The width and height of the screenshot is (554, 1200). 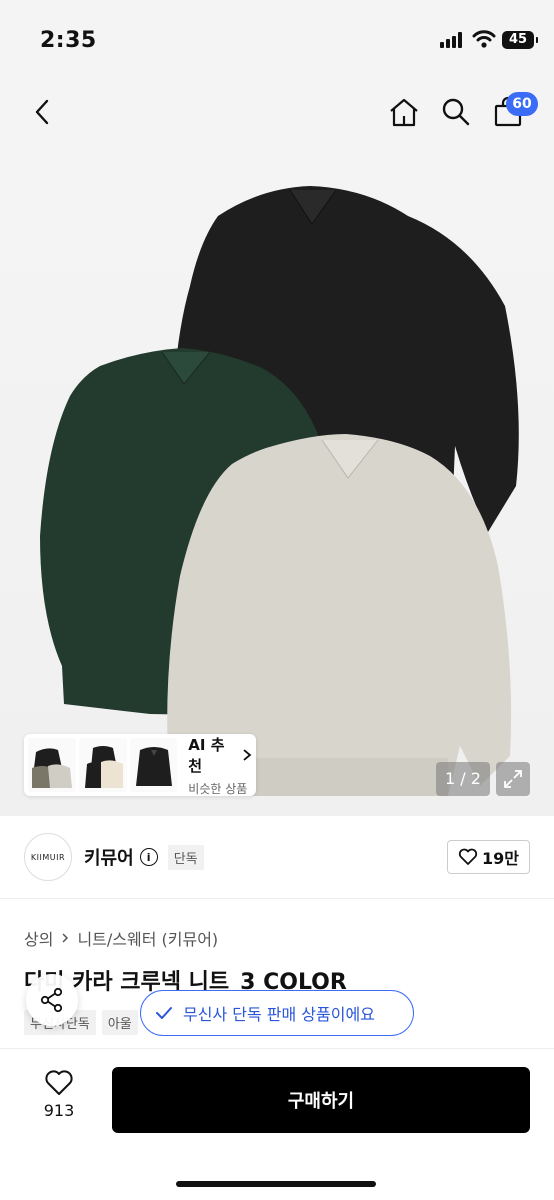 What do you see at coordinates (484, 39) in the screenshot?
I see `wifi-icon` at bounding box center [484, 39].